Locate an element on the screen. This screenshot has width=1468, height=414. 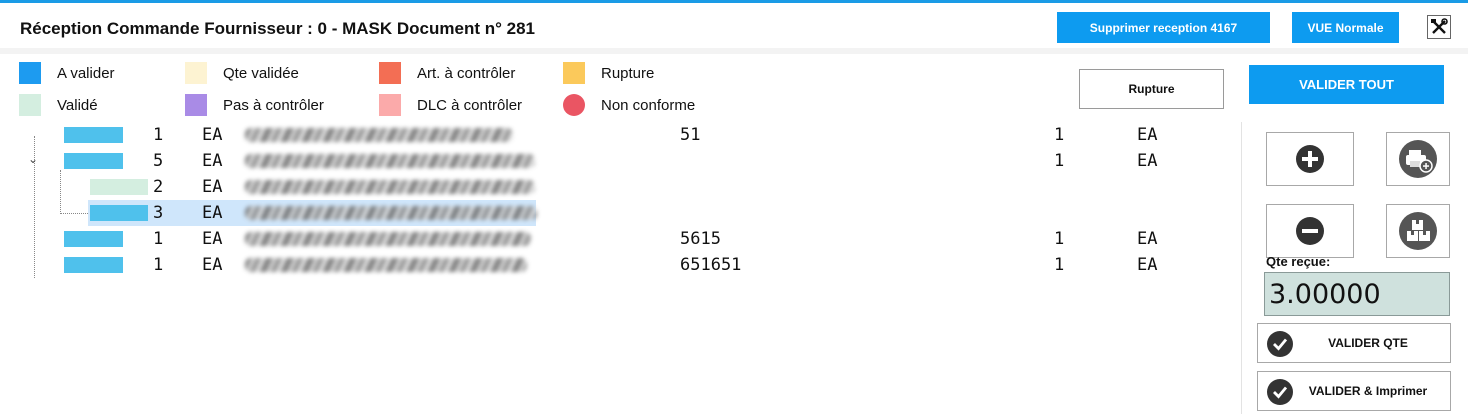
legend-item: Rupture is located at coordinates (608, 73).